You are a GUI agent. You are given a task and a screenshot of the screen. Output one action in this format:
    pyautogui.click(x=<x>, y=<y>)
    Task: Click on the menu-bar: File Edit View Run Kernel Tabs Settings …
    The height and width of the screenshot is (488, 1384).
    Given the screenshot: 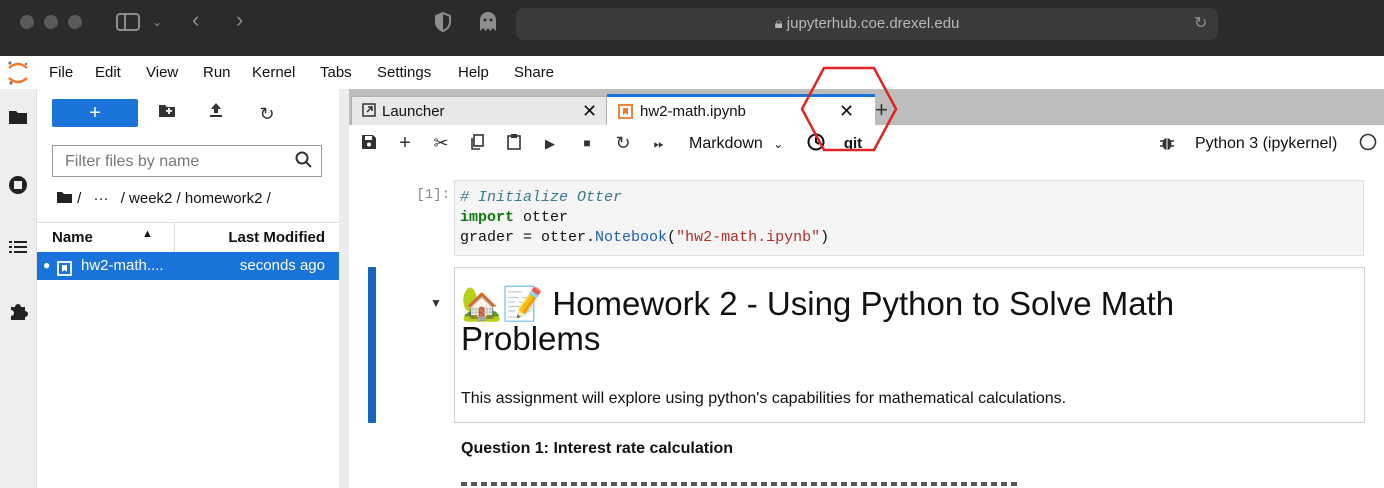 What is the action you would take?
    pyautogui.click(x=692, y=72)
    